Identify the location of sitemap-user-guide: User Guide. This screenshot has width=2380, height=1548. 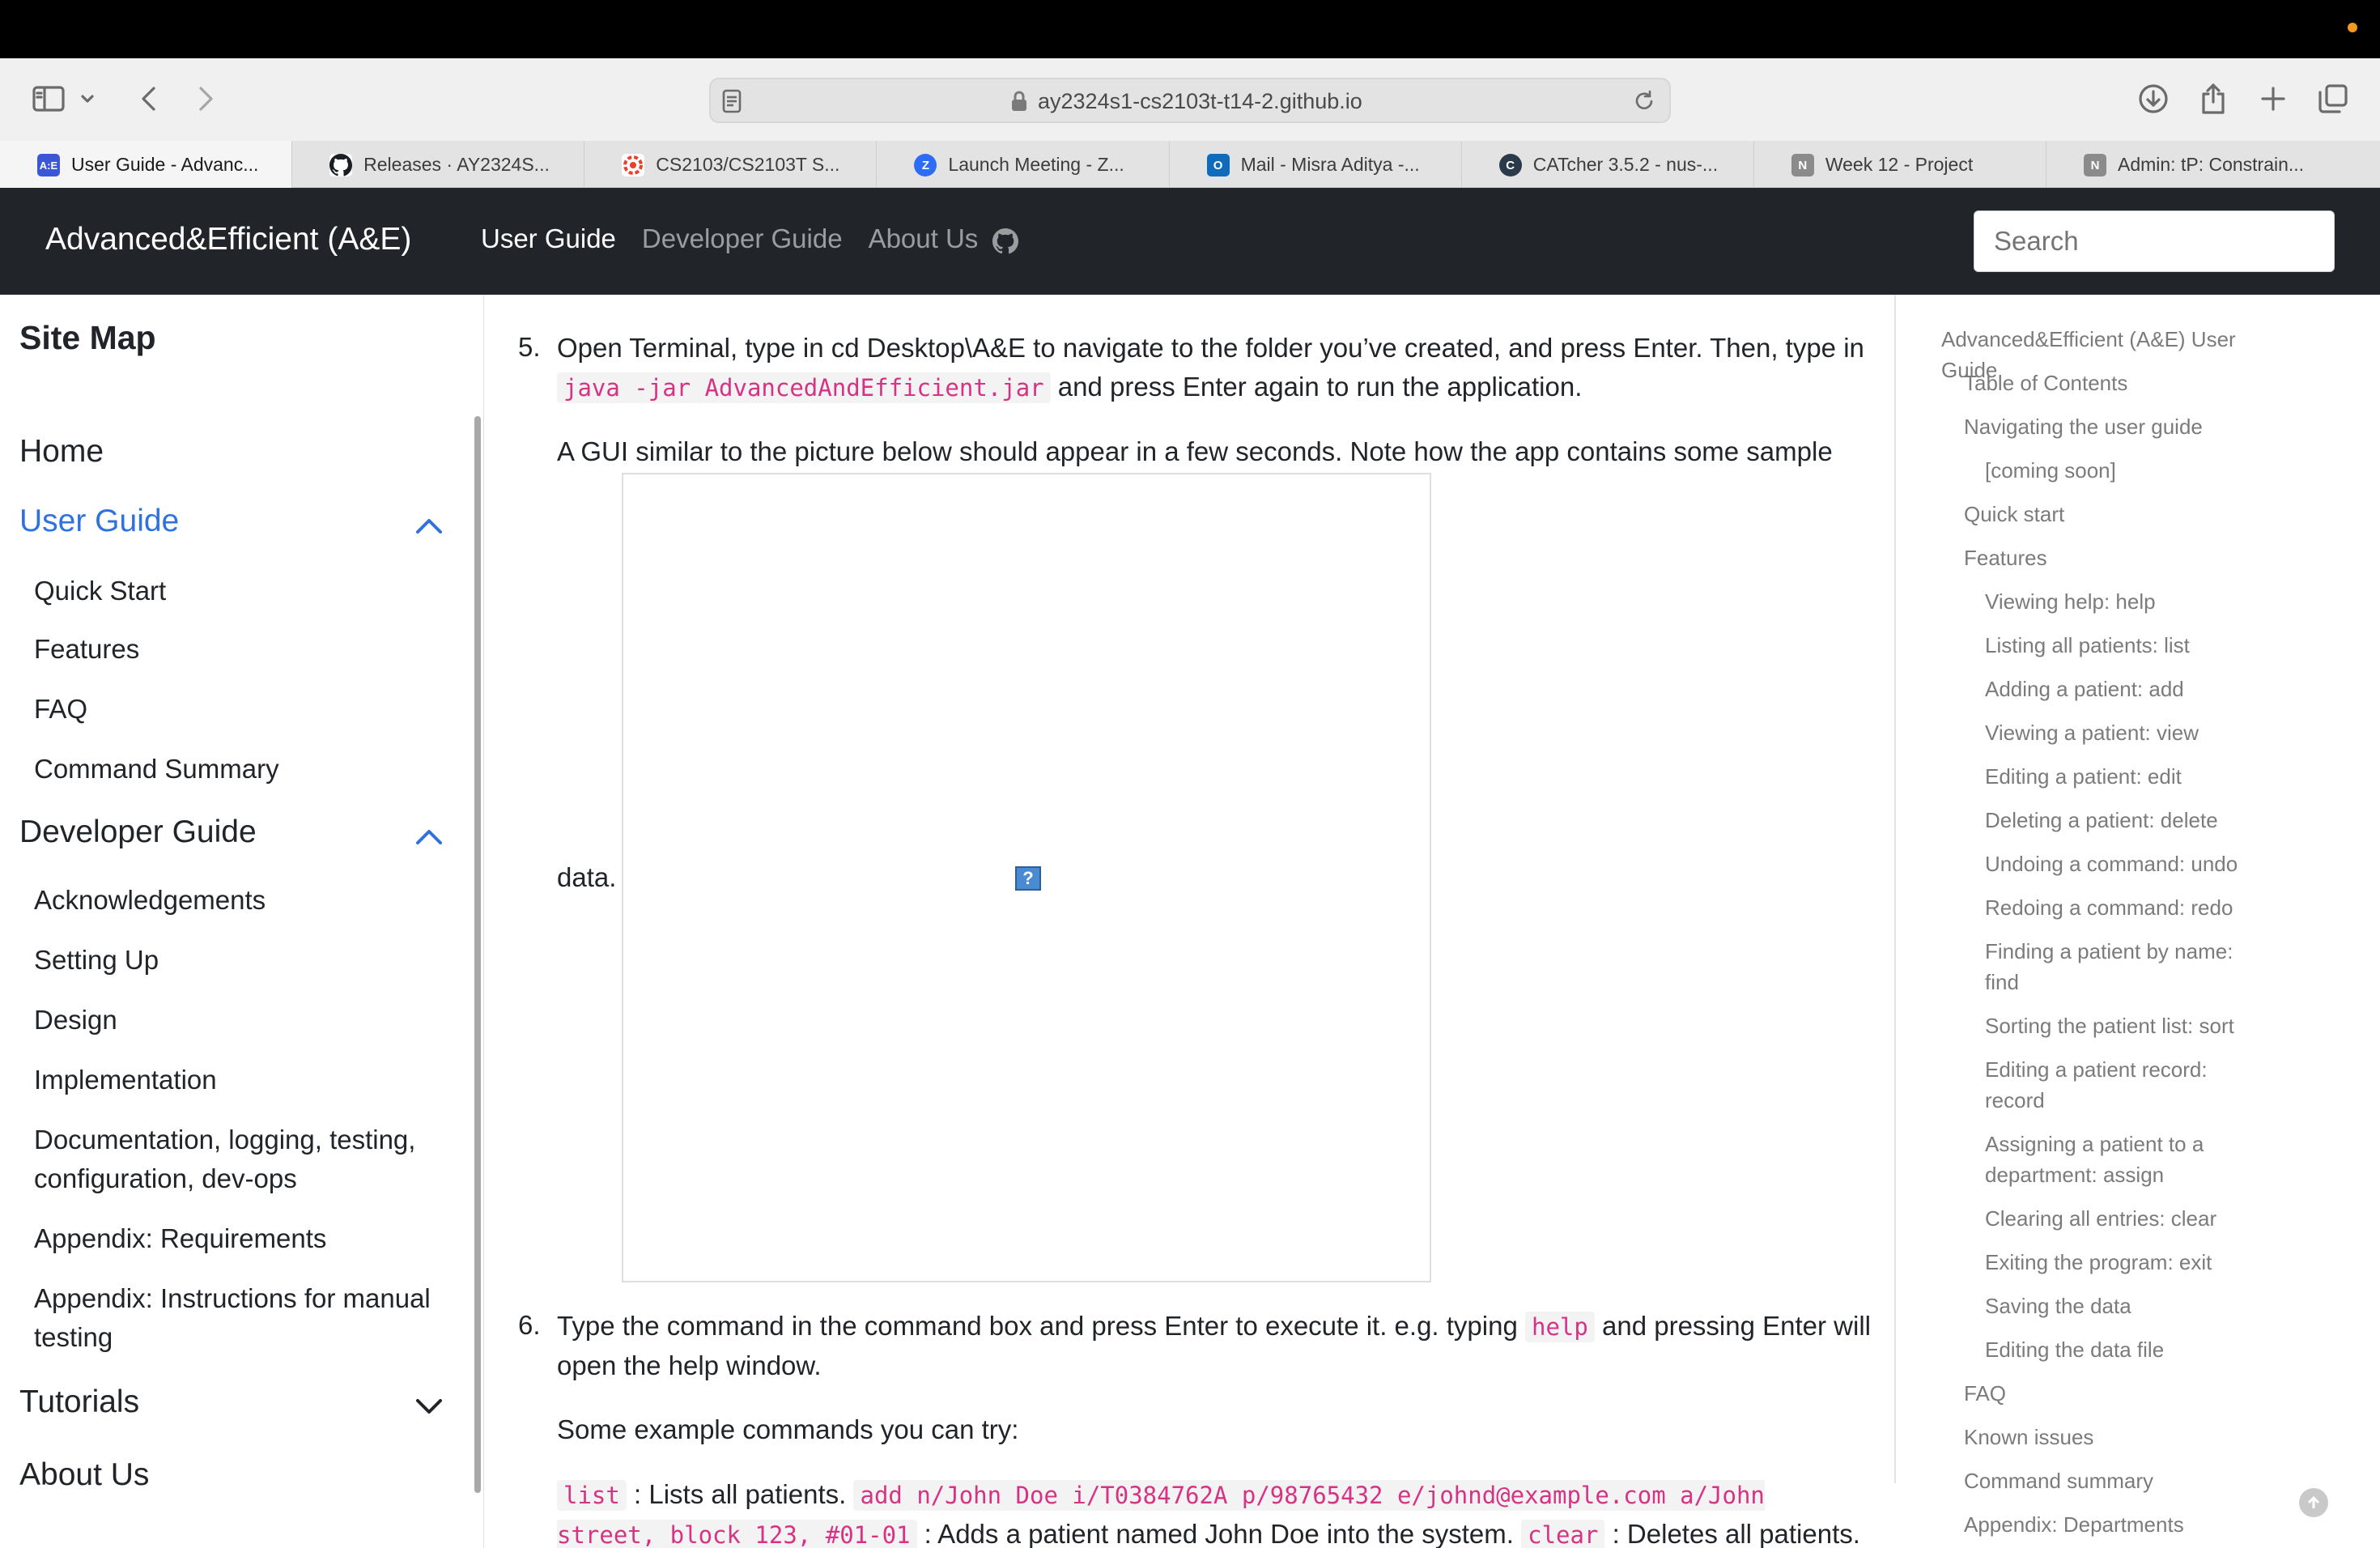
(99, 521).